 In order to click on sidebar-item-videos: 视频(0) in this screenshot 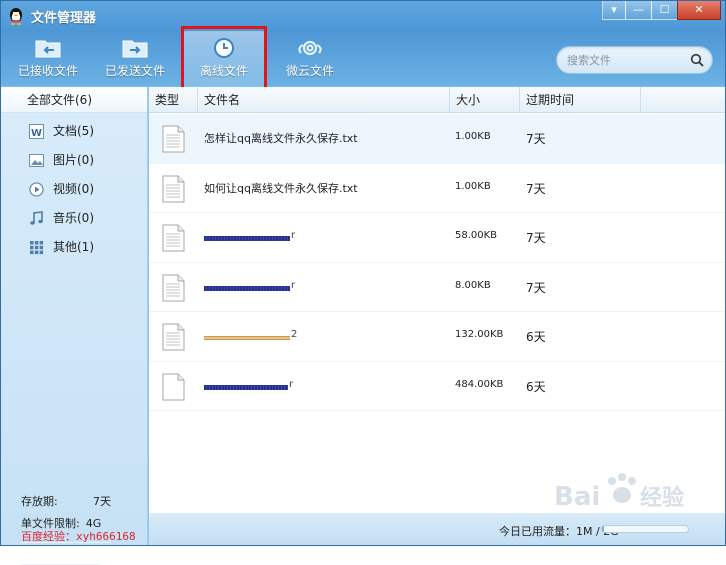, I will do `click(74, 189)`.